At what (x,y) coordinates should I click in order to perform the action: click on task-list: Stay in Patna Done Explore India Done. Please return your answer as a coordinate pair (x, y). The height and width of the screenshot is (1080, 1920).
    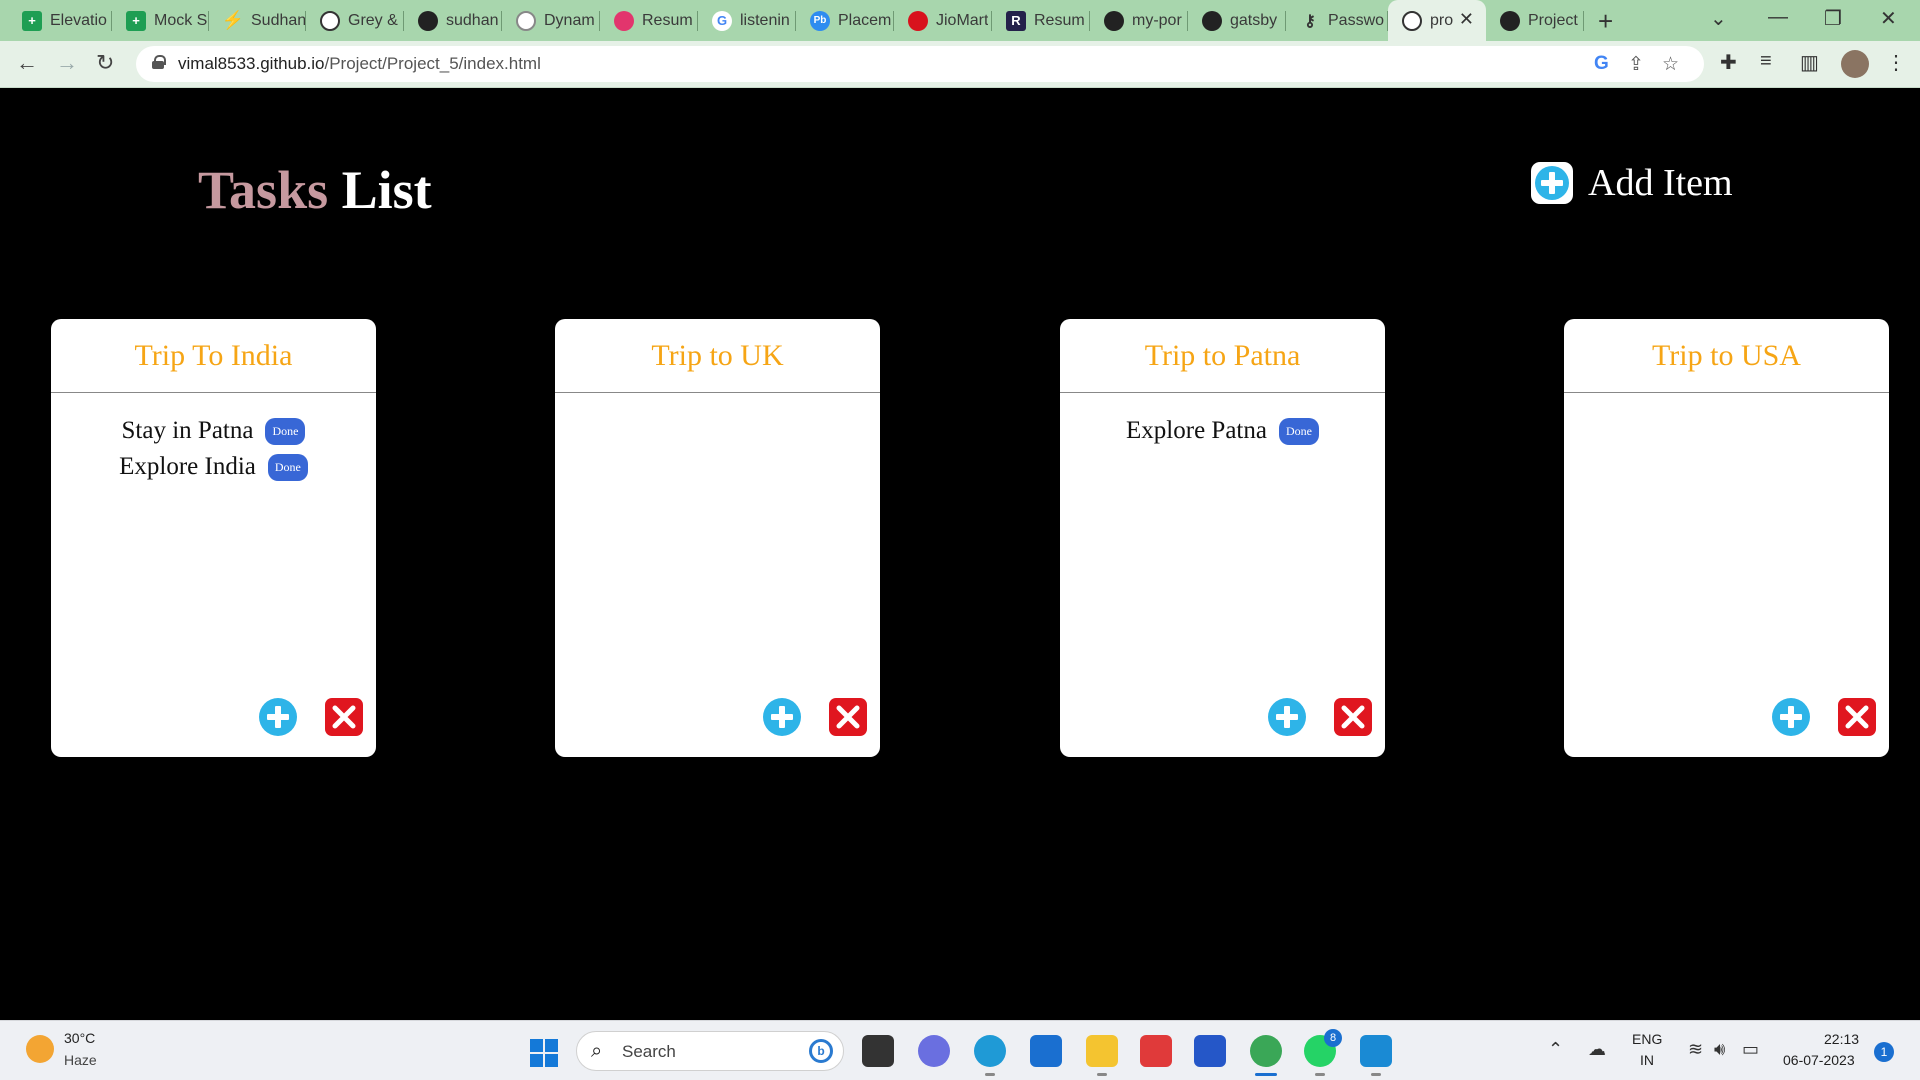
    Looking at the image, I should click on (213, 439).